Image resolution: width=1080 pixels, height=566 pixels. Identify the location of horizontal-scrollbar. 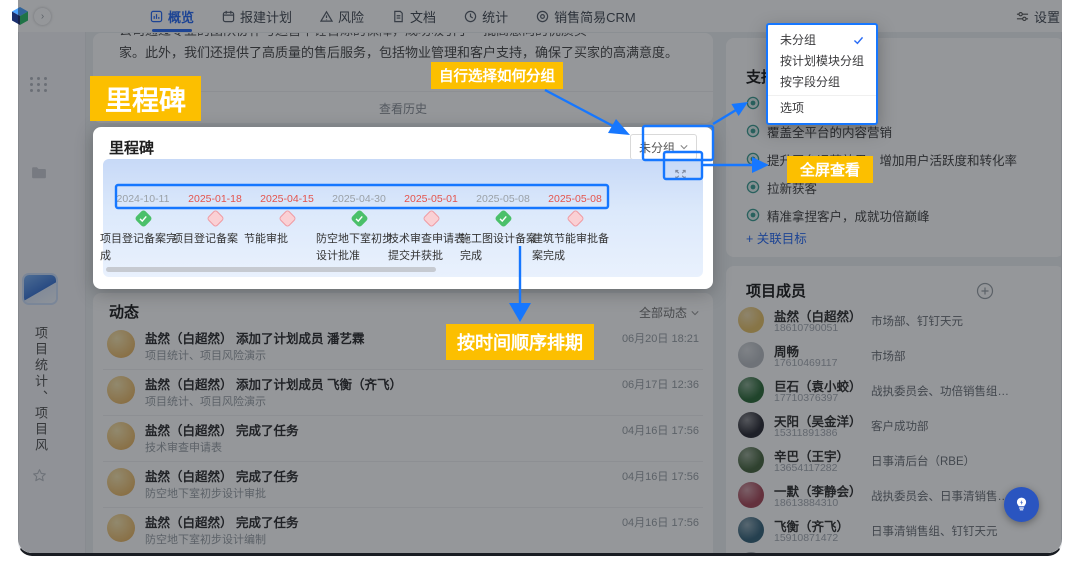
(271, 269).